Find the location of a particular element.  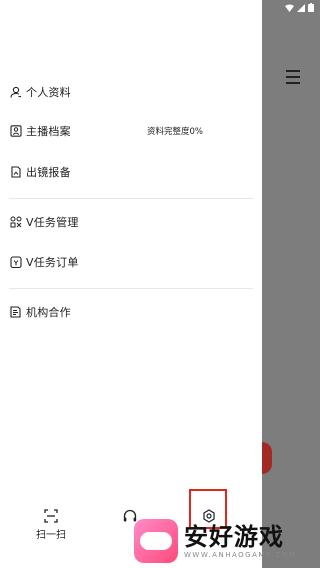

menu-item-appearance-report: 出镜报备 is located at coordinates (40, 172).